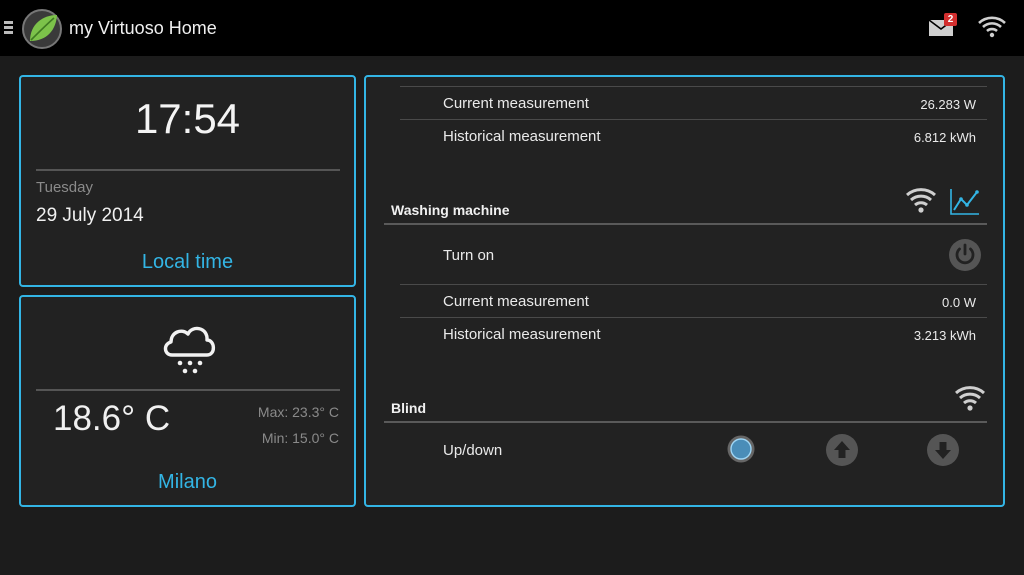 This screenshot has width=1024, height=575. Describe the element at coordinates (965, 255) in the screenshot. I see `power-button` at that location.